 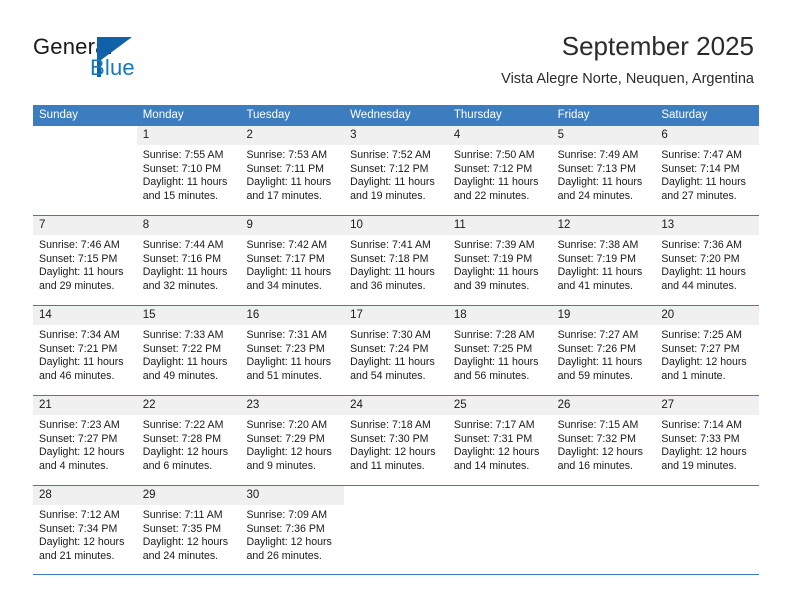 What do you see at coordinates (494, 245) in the screenshot?
I see `sunrise-time: Sunrise: 7:39 AM` at bounding box center [494, 245].